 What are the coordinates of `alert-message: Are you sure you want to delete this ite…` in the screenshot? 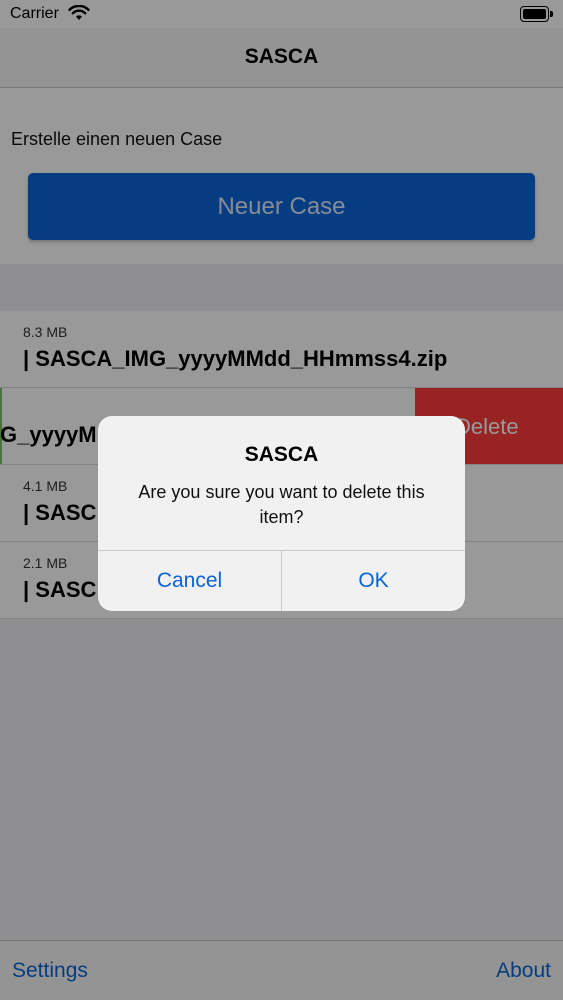 It's located at (281, 504).